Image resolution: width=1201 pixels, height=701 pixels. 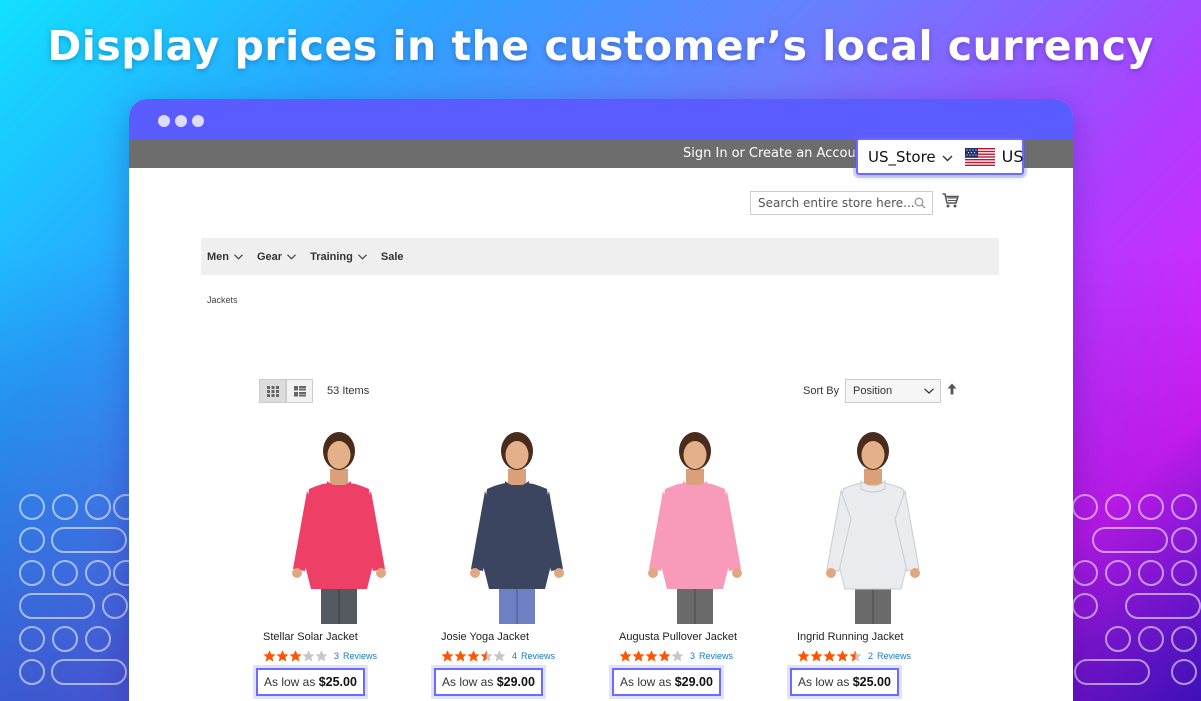 What do you see at coordinates (601, 119) in the screenshot?
I see `browser-titlebar` at bounding box center [601, 119].